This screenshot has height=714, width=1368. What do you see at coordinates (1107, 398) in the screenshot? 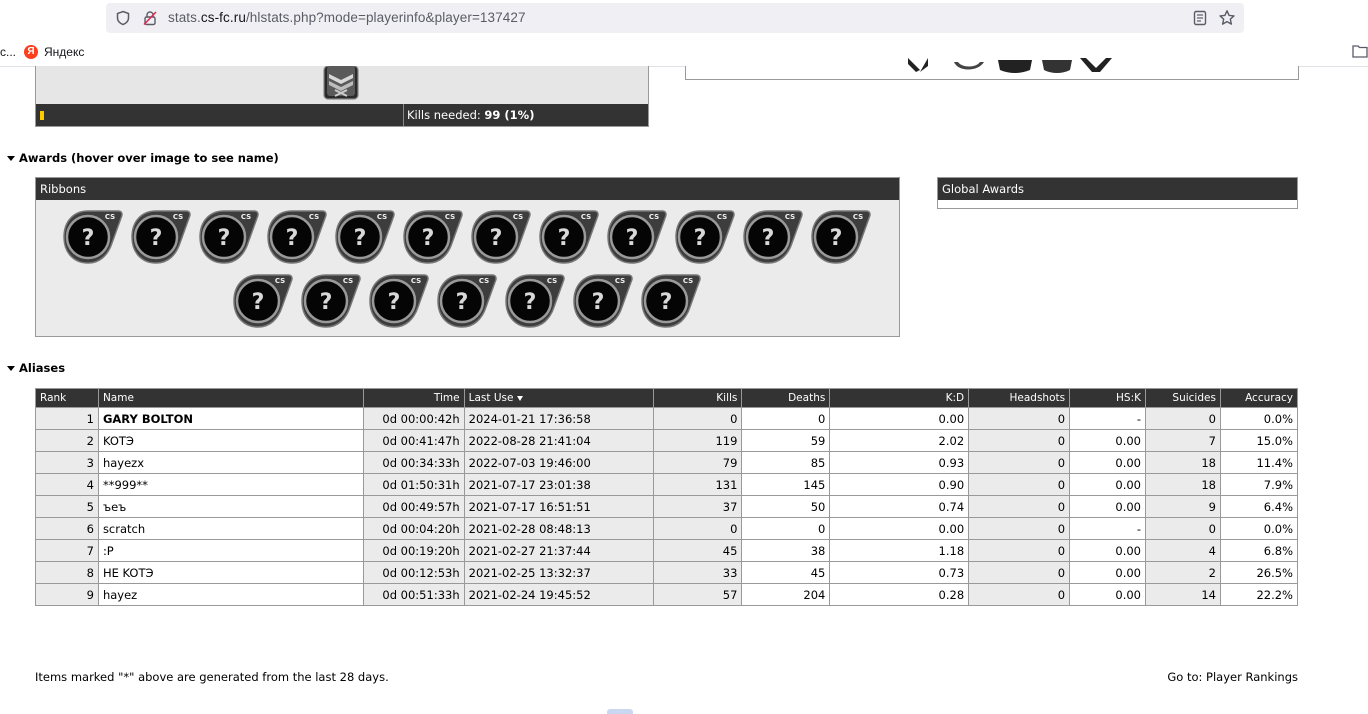
I see `col-hsk: HS:K` at bounding box center [1107, 398].